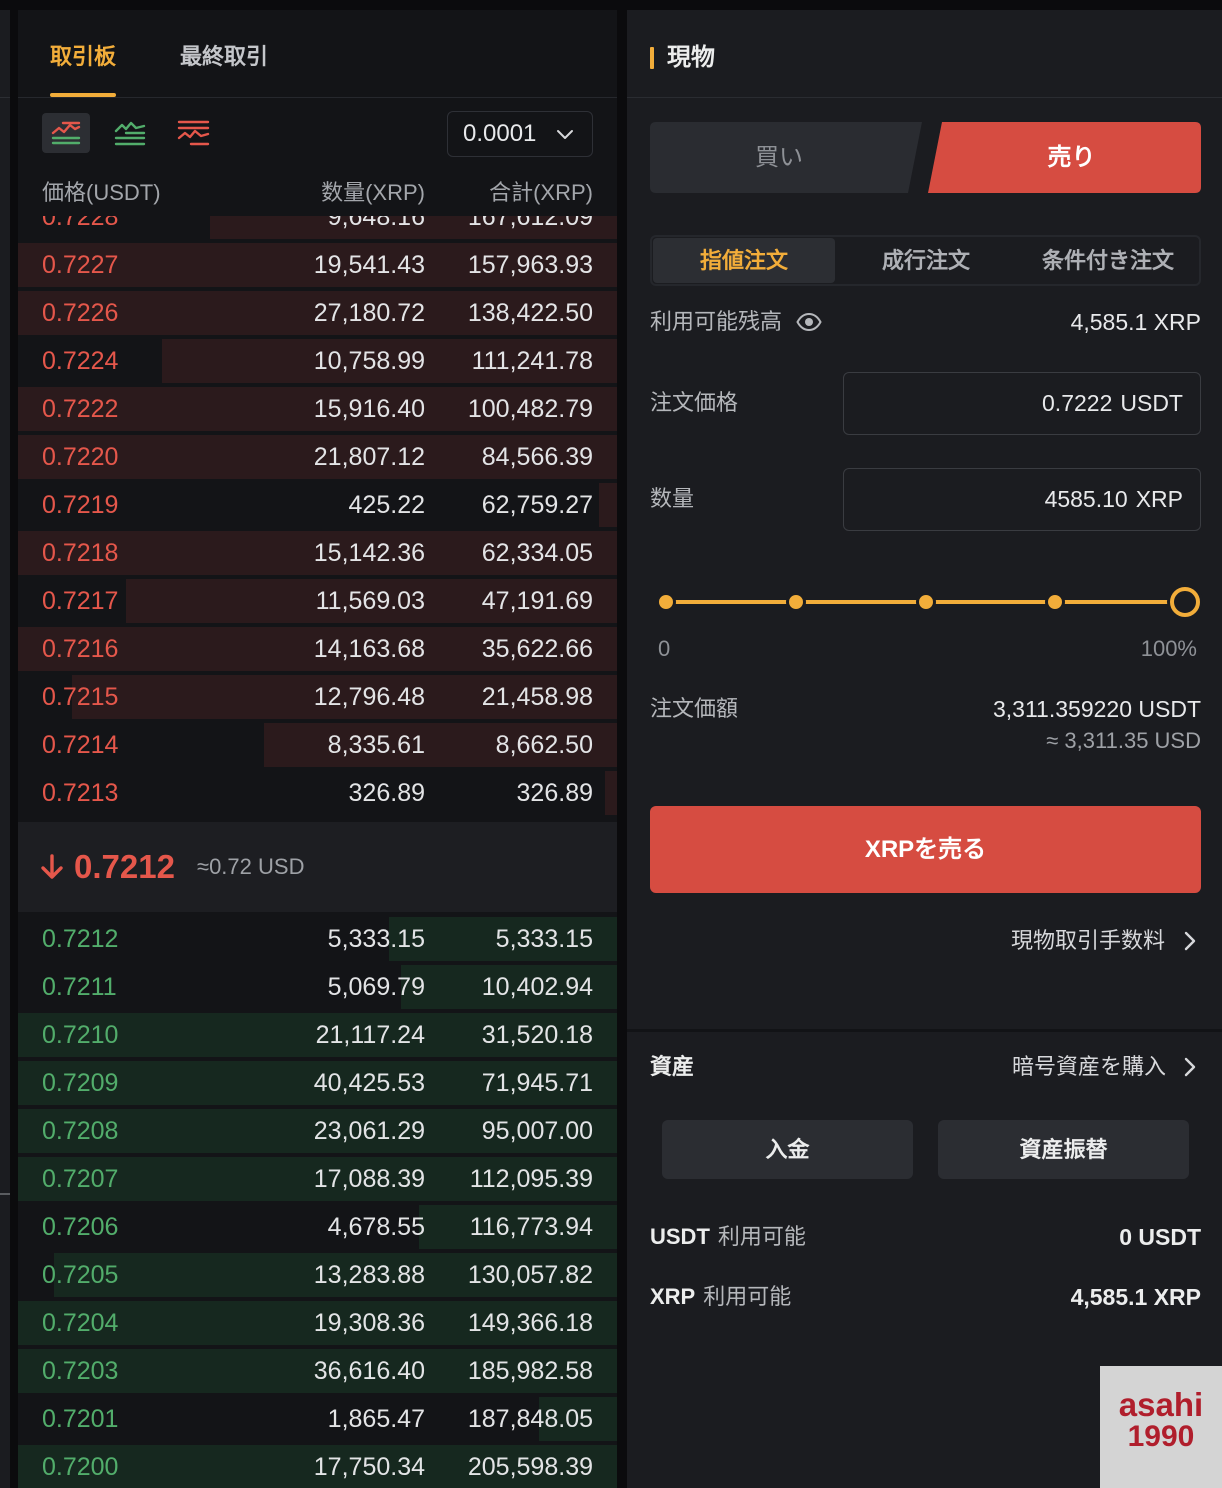  What do you see at coordinates (83, 57) in the screenshot?
I see `tab-order-book: 取引板` at bounding box center [83, 57].